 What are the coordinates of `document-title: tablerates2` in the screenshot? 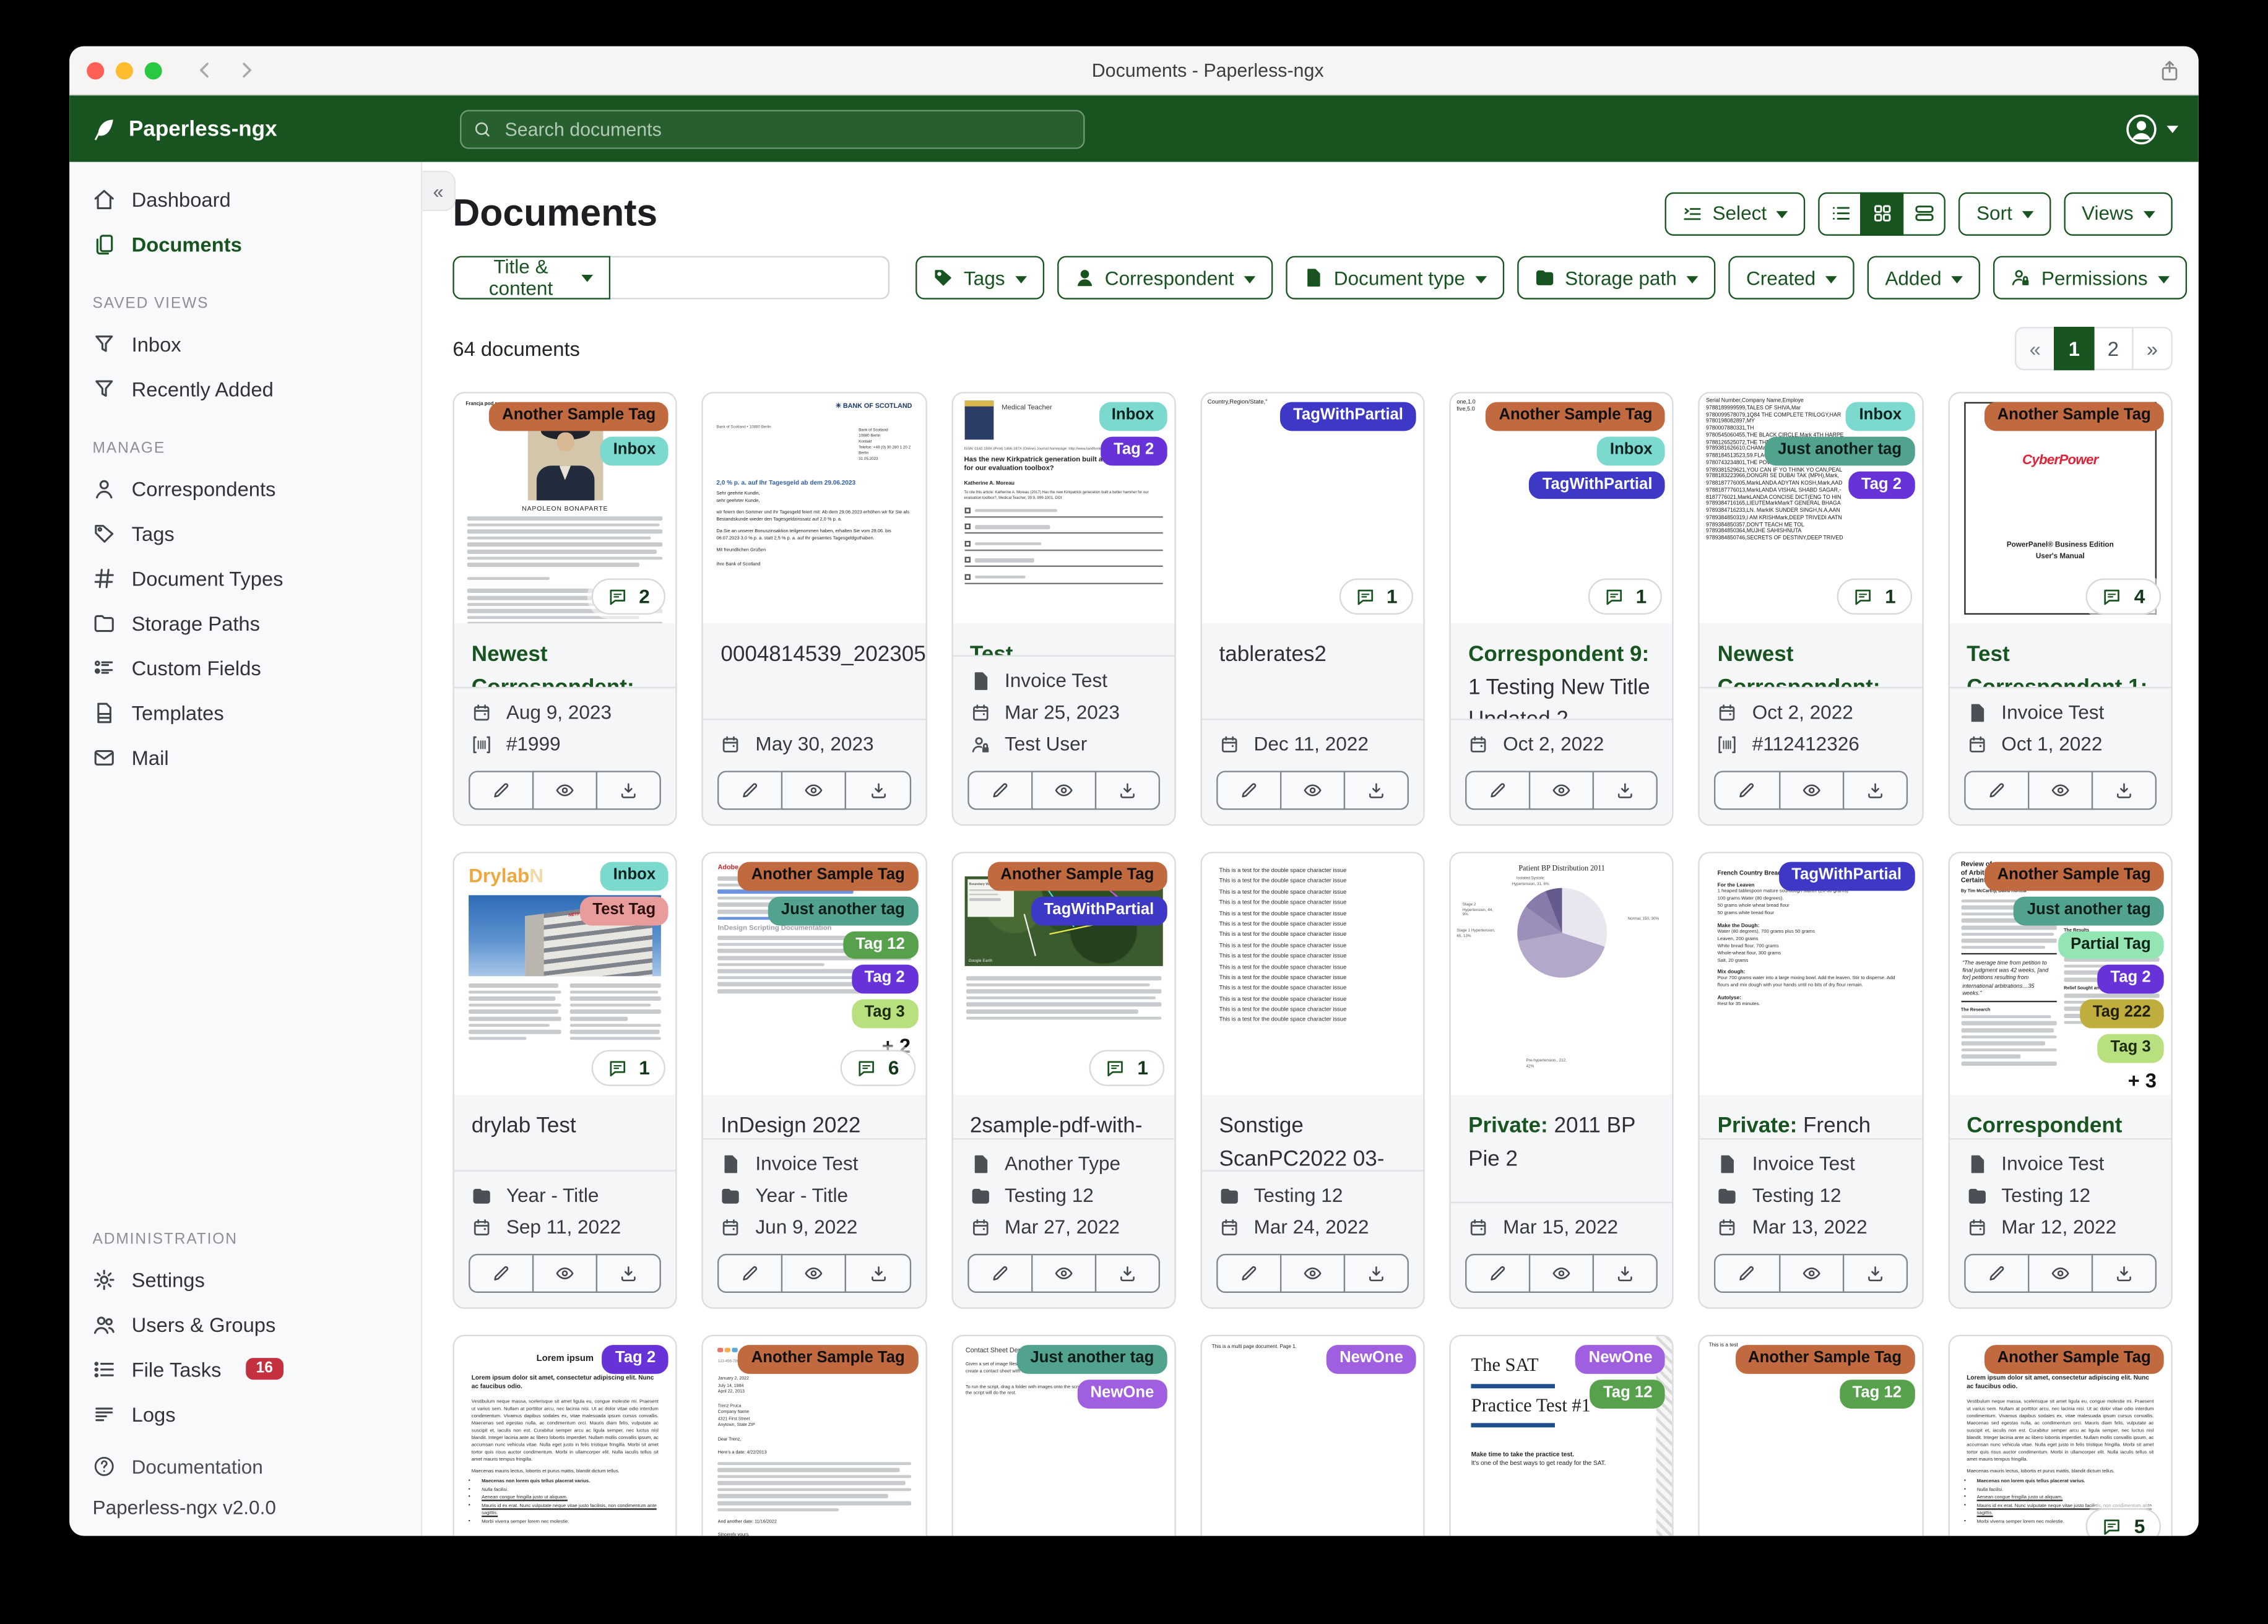 It's located at (1312, 671).